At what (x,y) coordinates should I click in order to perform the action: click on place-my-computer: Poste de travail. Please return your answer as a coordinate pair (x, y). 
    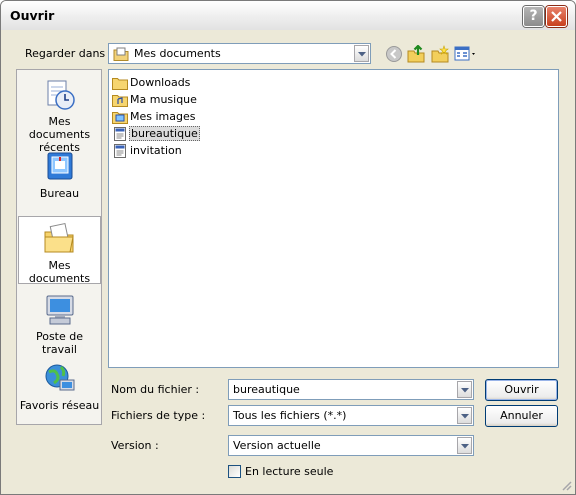
    Looking at the image, I should click on (59, 324).